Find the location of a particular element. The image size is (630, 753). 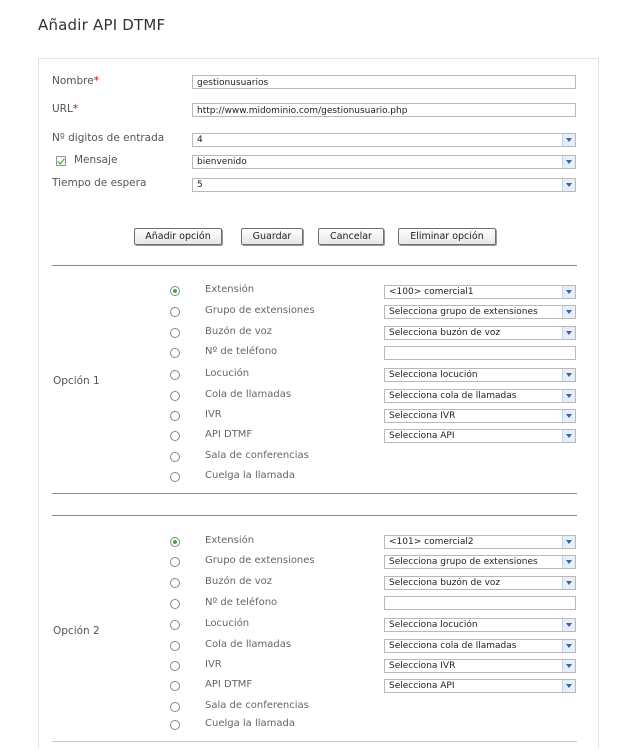

add-option-button: Añadir opción is located at coordinates (178, 236).